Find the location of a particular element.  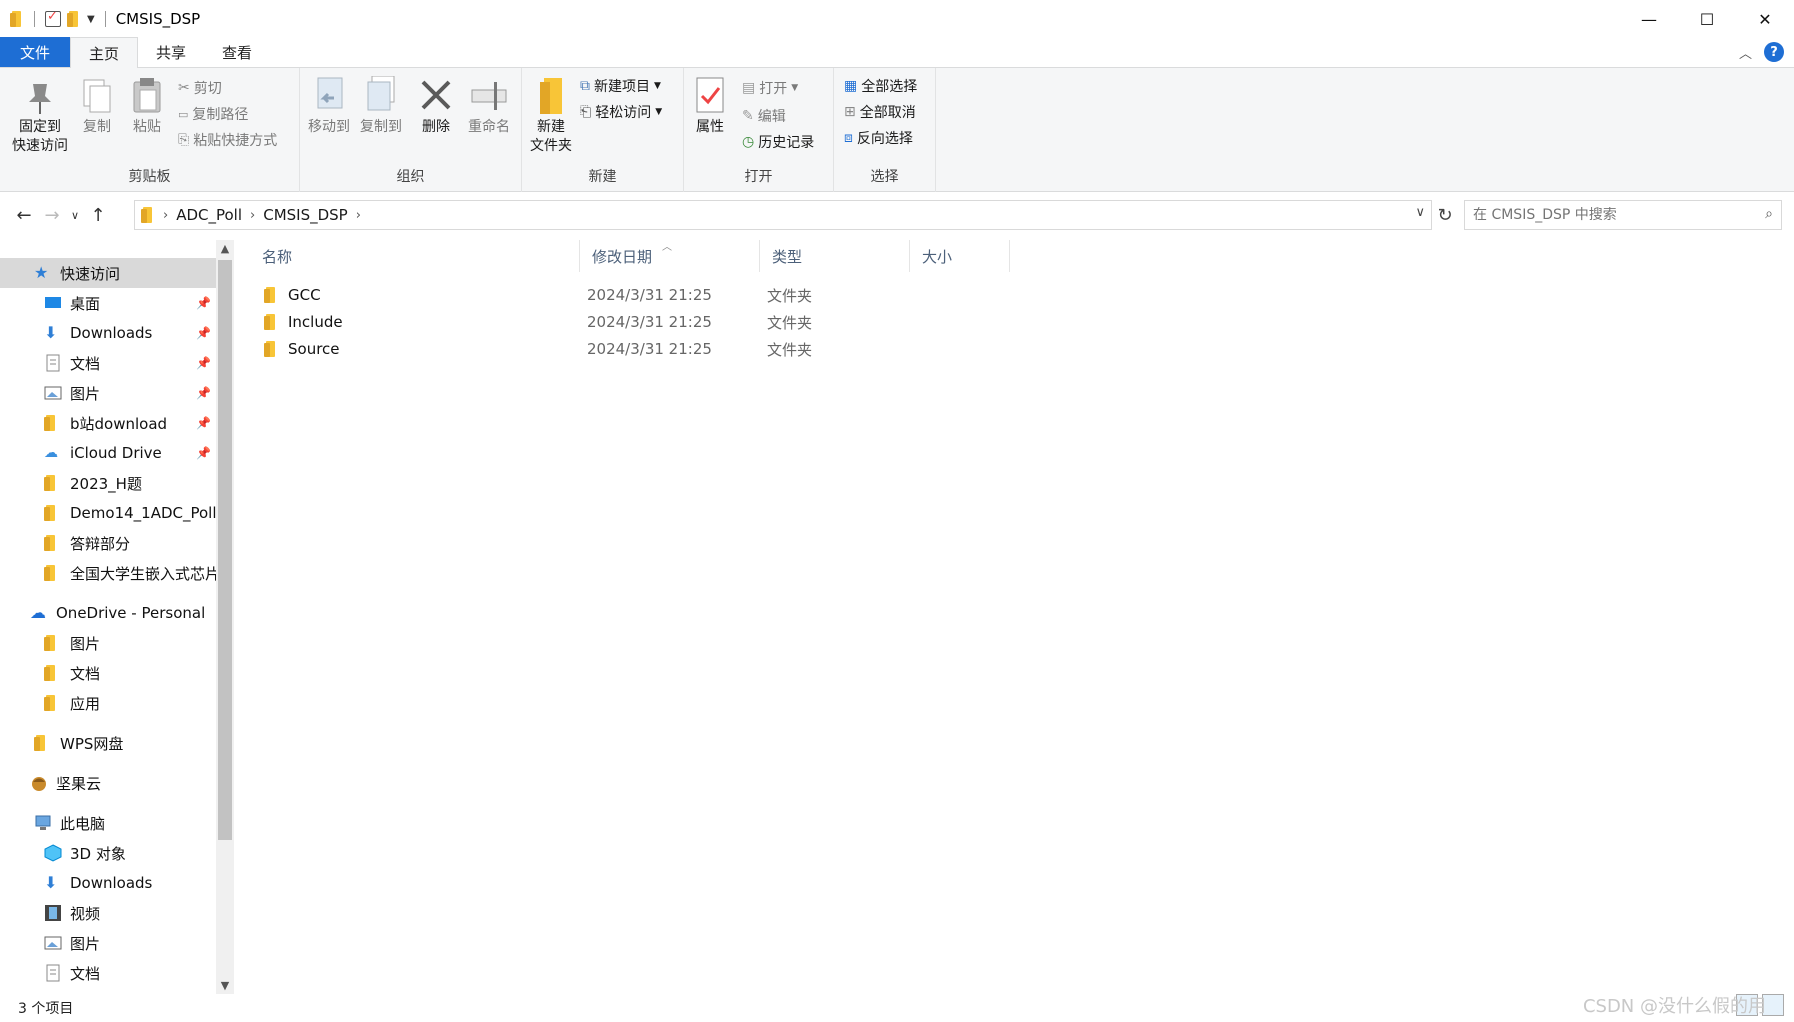

scroll-up-icon: ▲ is located at coordinates (225, 248).